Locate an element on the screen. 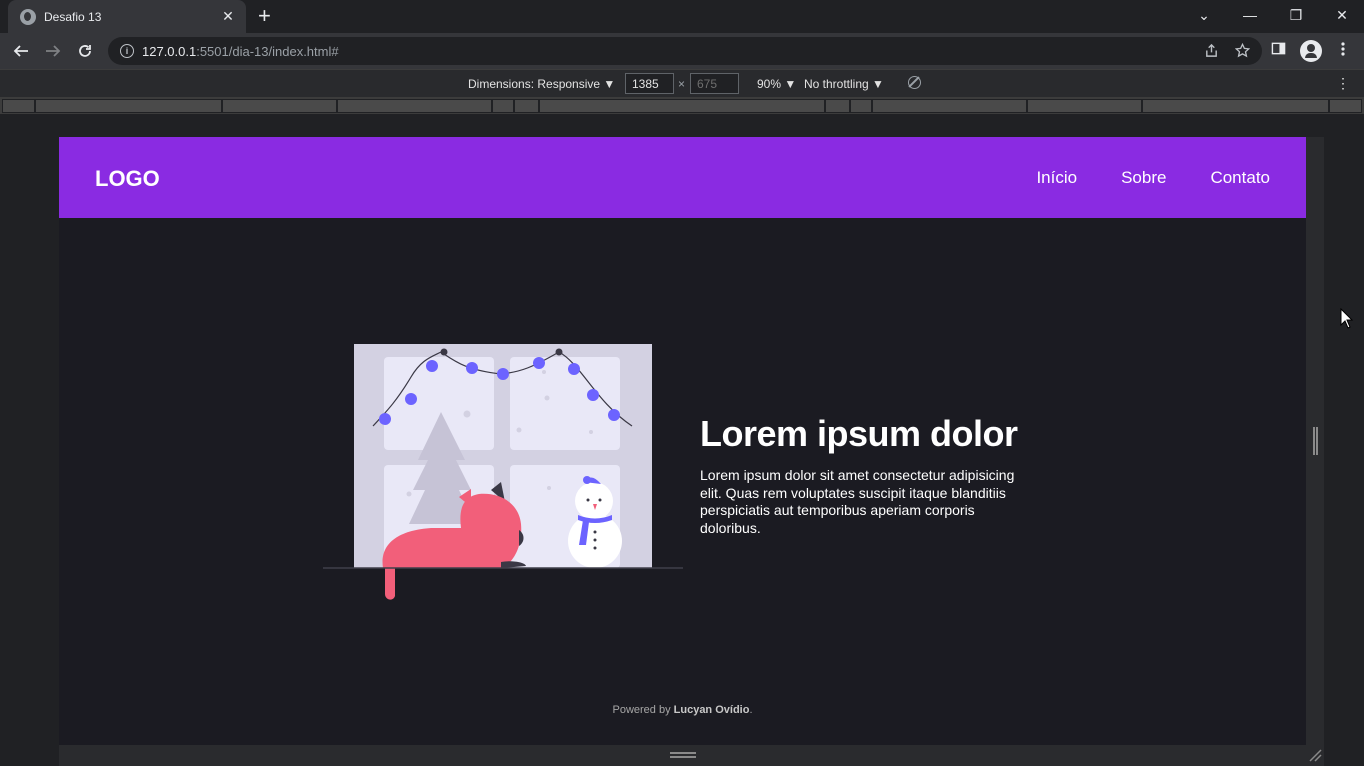 This screenshot has width=1364, height=766. reload-icon is located at coordinates (85, 51).